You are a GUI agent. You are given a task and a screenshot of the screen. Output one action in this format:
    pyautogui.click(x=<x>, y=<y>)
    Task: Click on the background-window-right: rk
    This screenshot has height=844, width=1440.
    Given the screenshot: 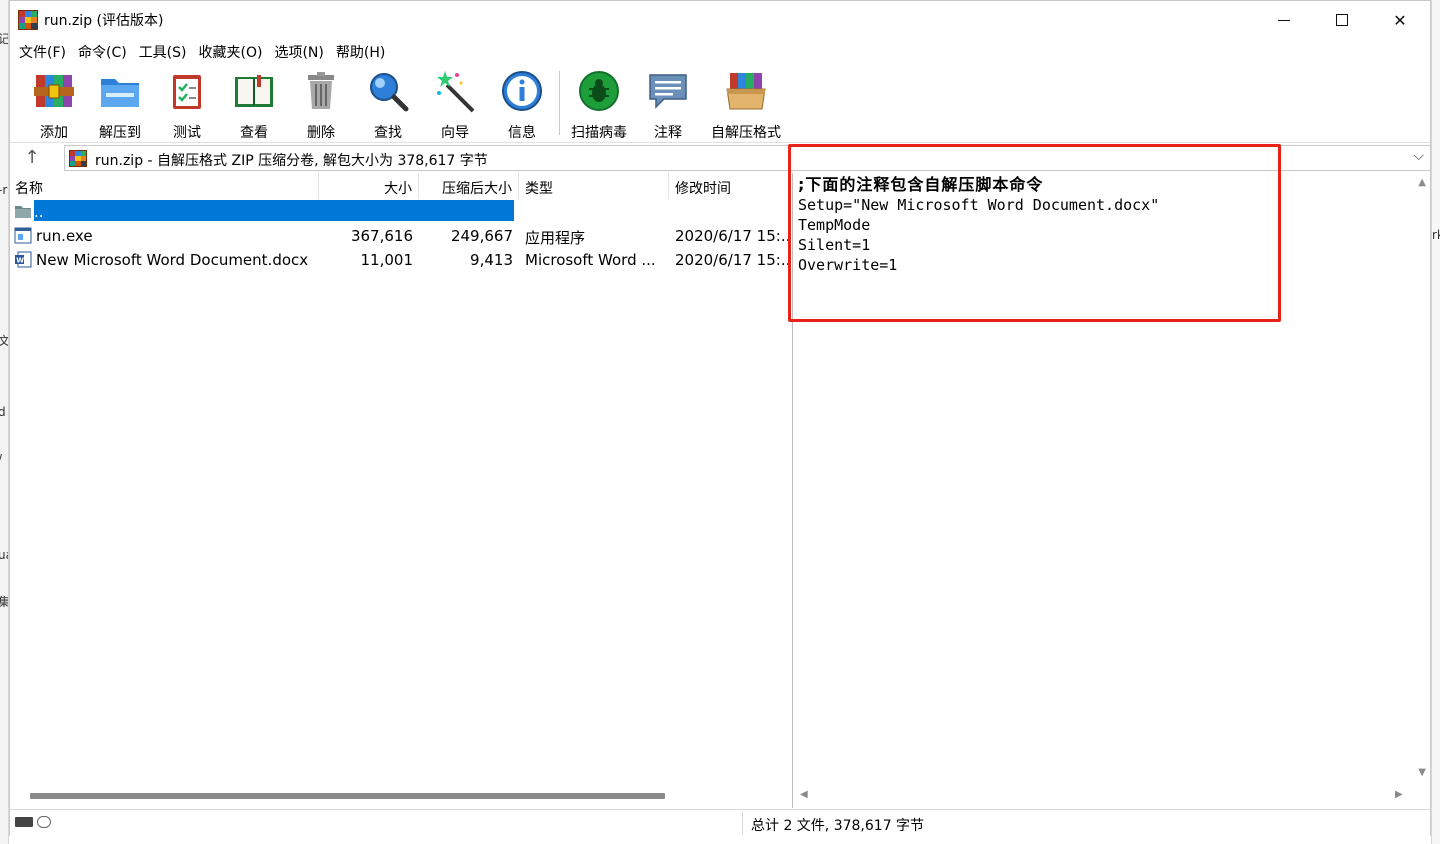 What is the action you would take?
    pyautogui.click(x=1435, y=422)
    